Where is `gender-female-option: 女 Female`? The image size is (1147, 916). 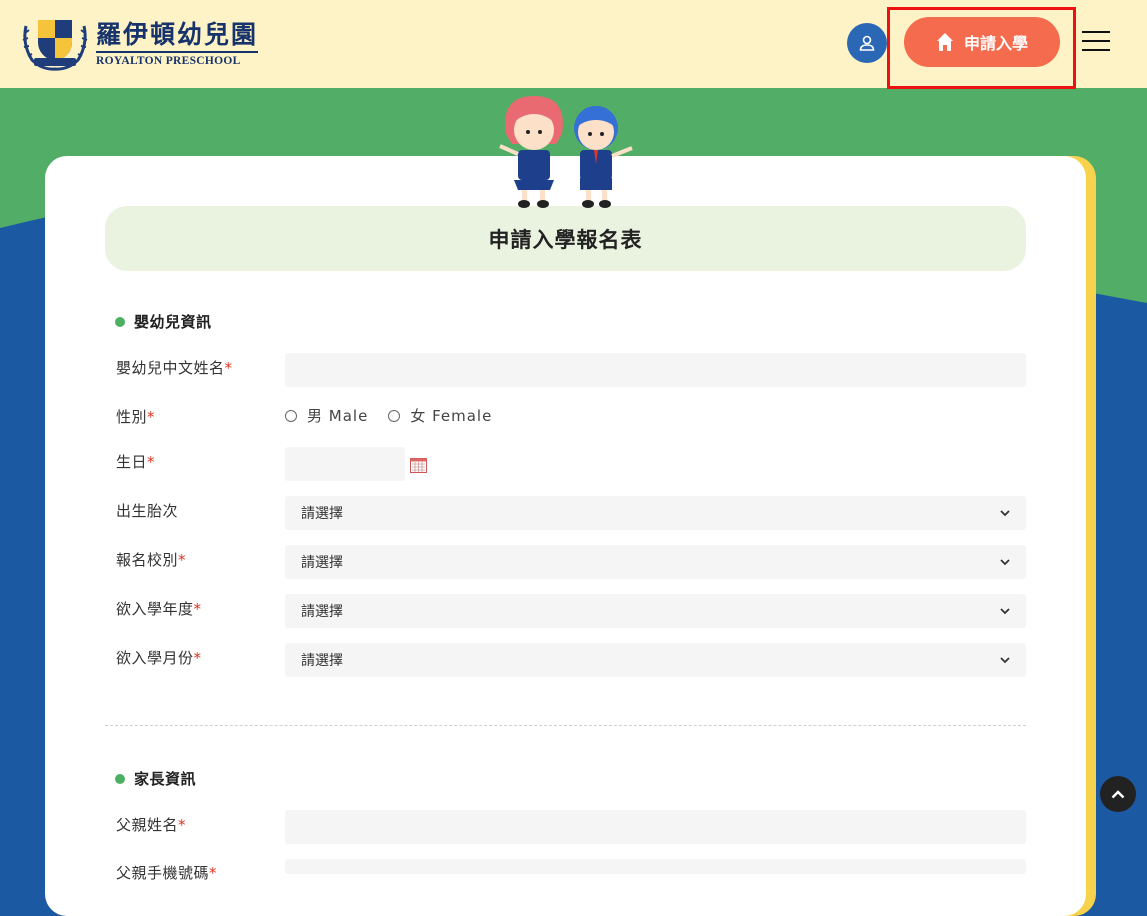
gender-female-option: 女 Female is located at coordinates (440, 415).